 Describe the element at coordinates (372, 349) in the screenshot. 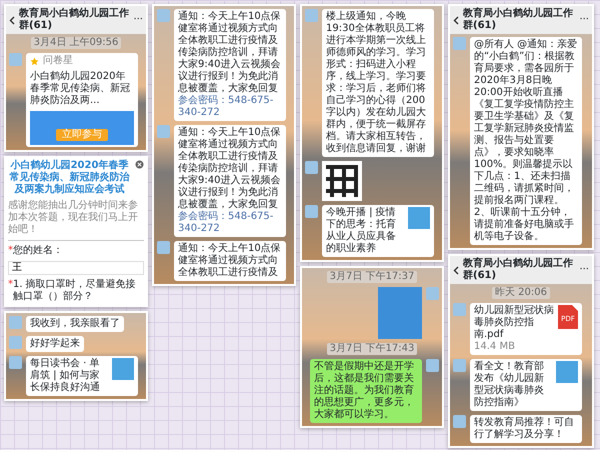

I see `timestamp: 3月7日 下午17:43` at that location.